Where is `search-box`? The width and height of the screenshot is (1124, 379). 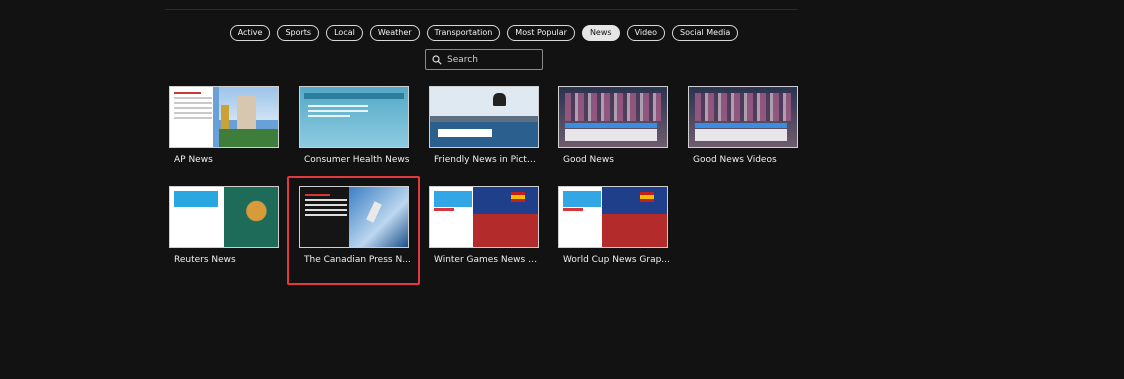
search-box is located at coordinates (484, 59).